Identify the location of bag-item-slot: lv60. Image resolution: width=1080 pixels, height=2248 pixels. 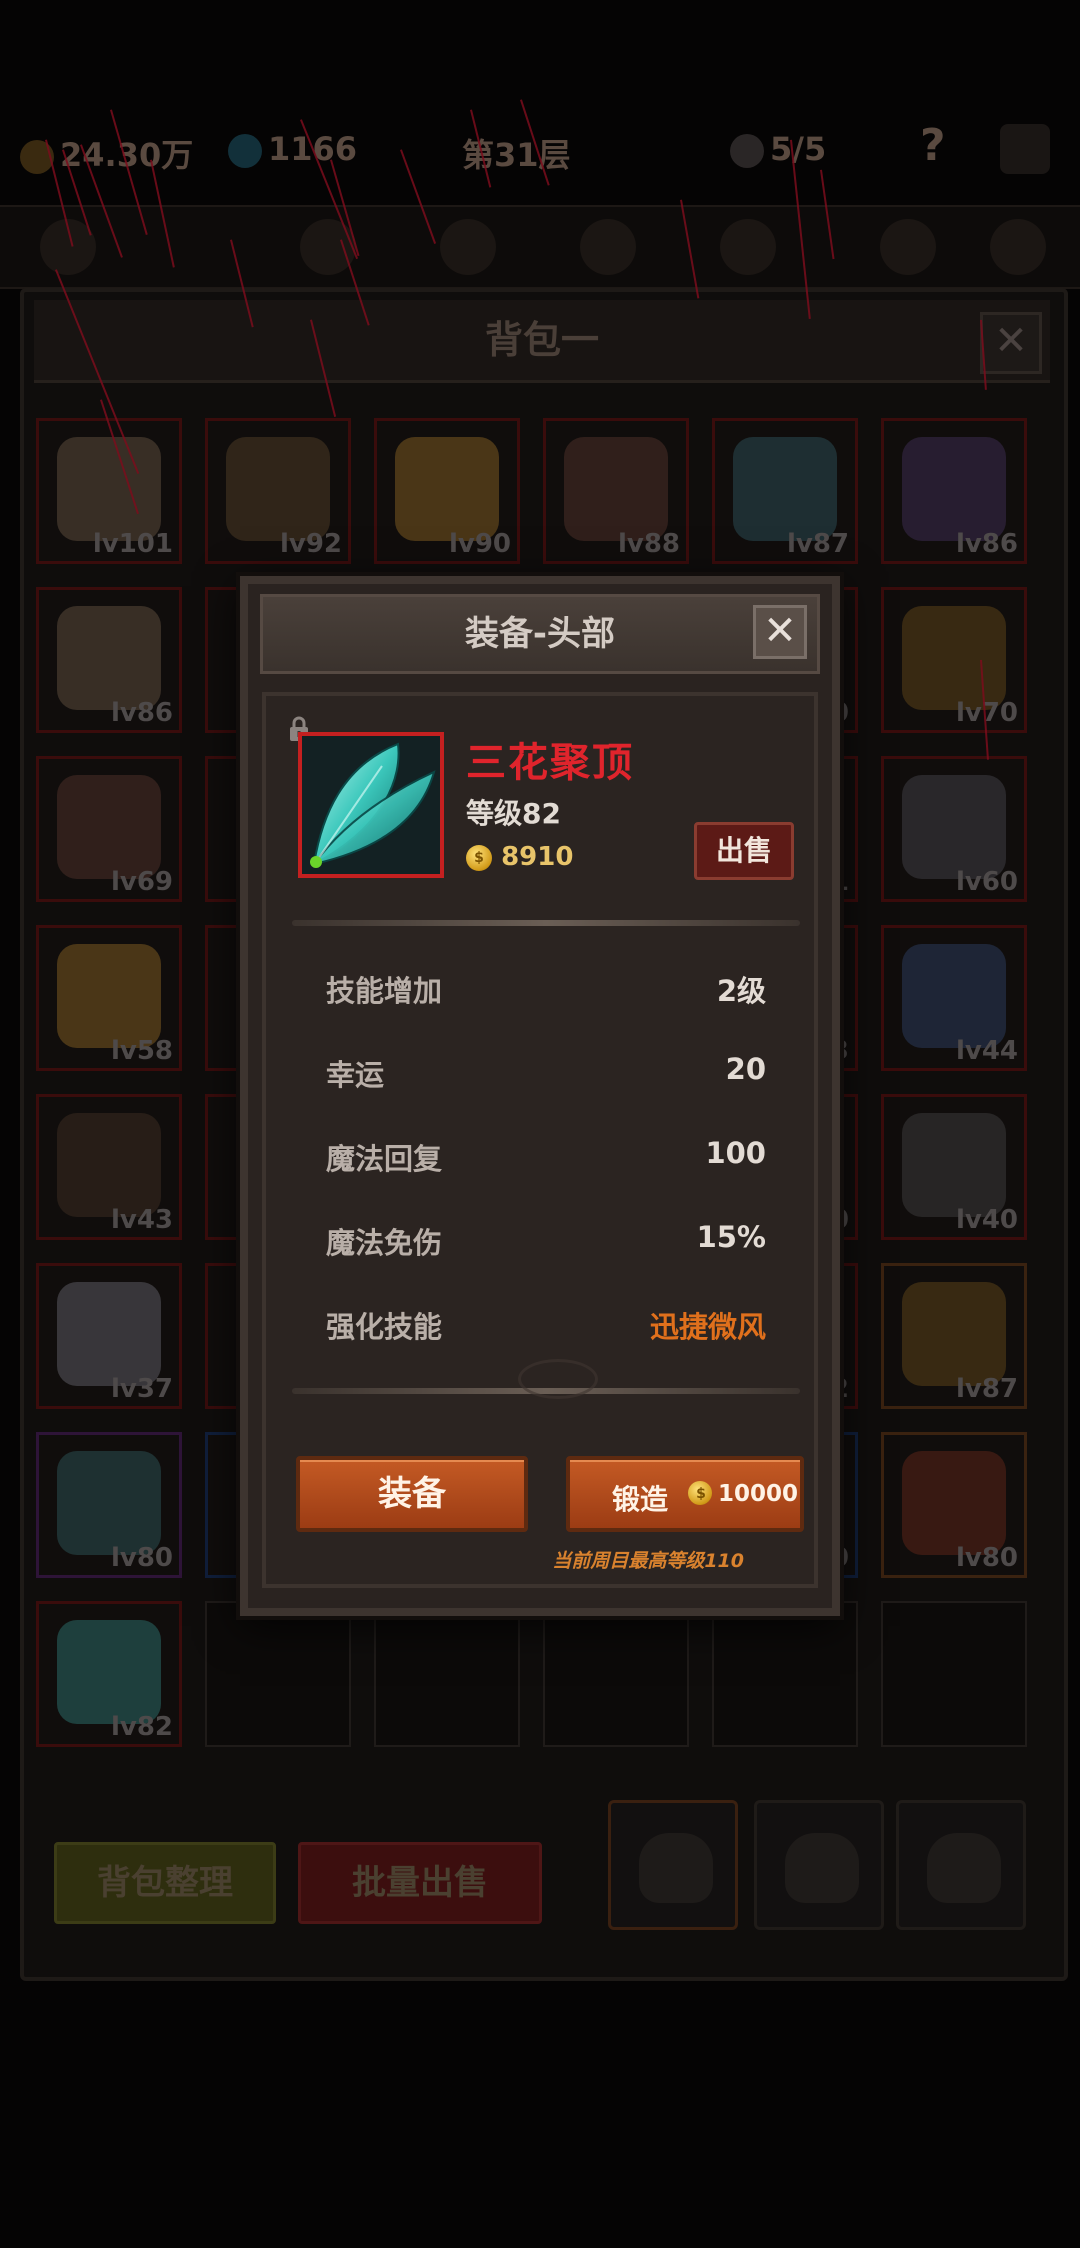
(954, 829).